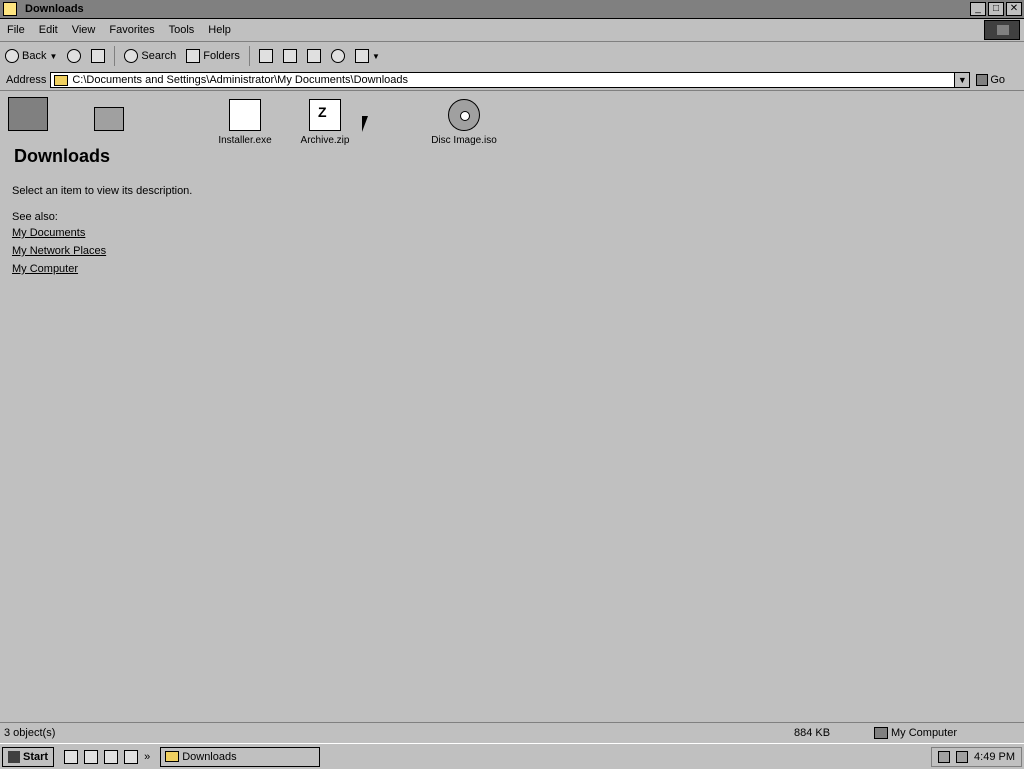 The height and width of the screenshot is (769, 1024). Describe the element at coordinates (36, 756) in the screenshot. I see `start-label: Start` at that location.